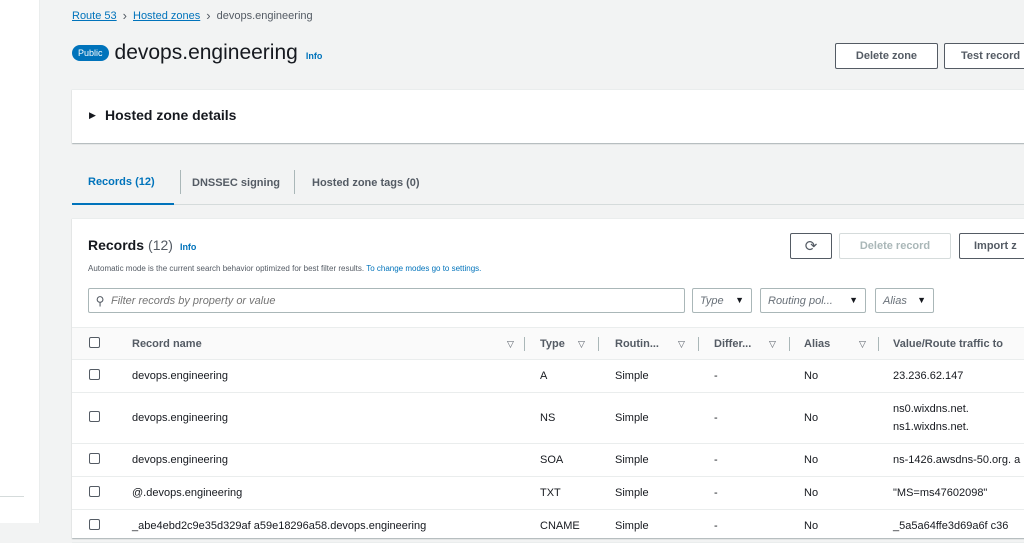 Image resolution: width=1024 pixels, height=543 pixels. I want to click on page-title: devops.engineering, so click(206, 52).